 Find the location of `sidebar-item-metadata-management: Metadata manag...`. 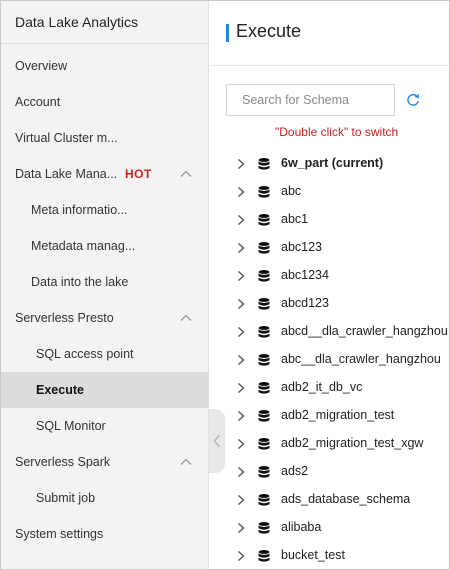

sidebar-item-metadata-management: Metadata manag... is located at coordinates (105, 246).